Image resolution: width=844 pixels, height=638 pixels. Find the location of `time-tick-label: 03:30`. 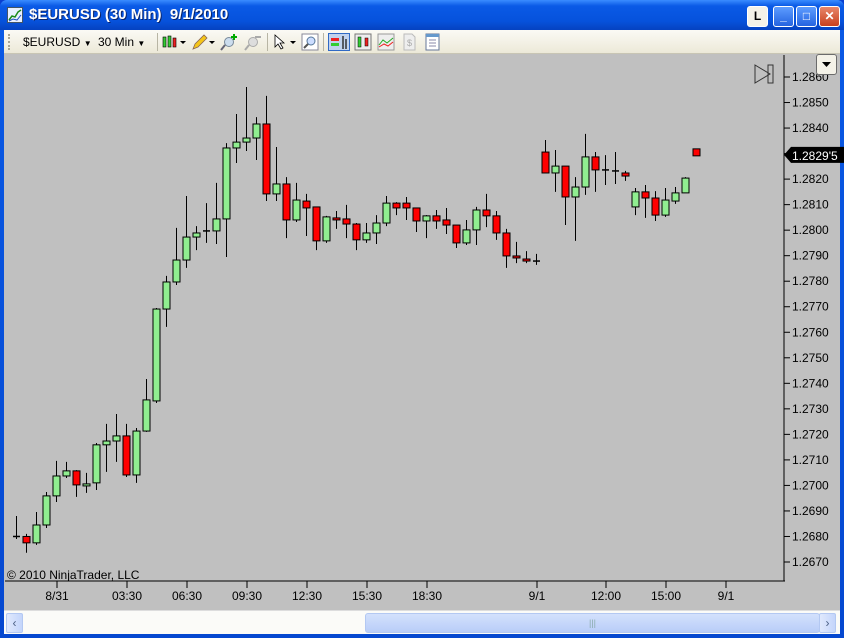

time-tick-label: 03:30 is located at coordinates (127, 596).